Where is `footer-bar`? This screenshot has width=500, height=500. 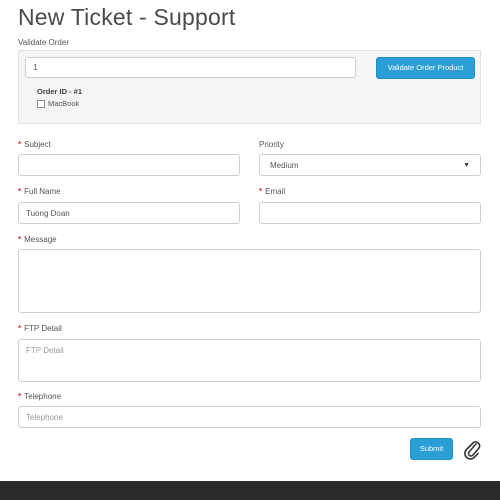
footer-bar is located at coordinates (250, 490).